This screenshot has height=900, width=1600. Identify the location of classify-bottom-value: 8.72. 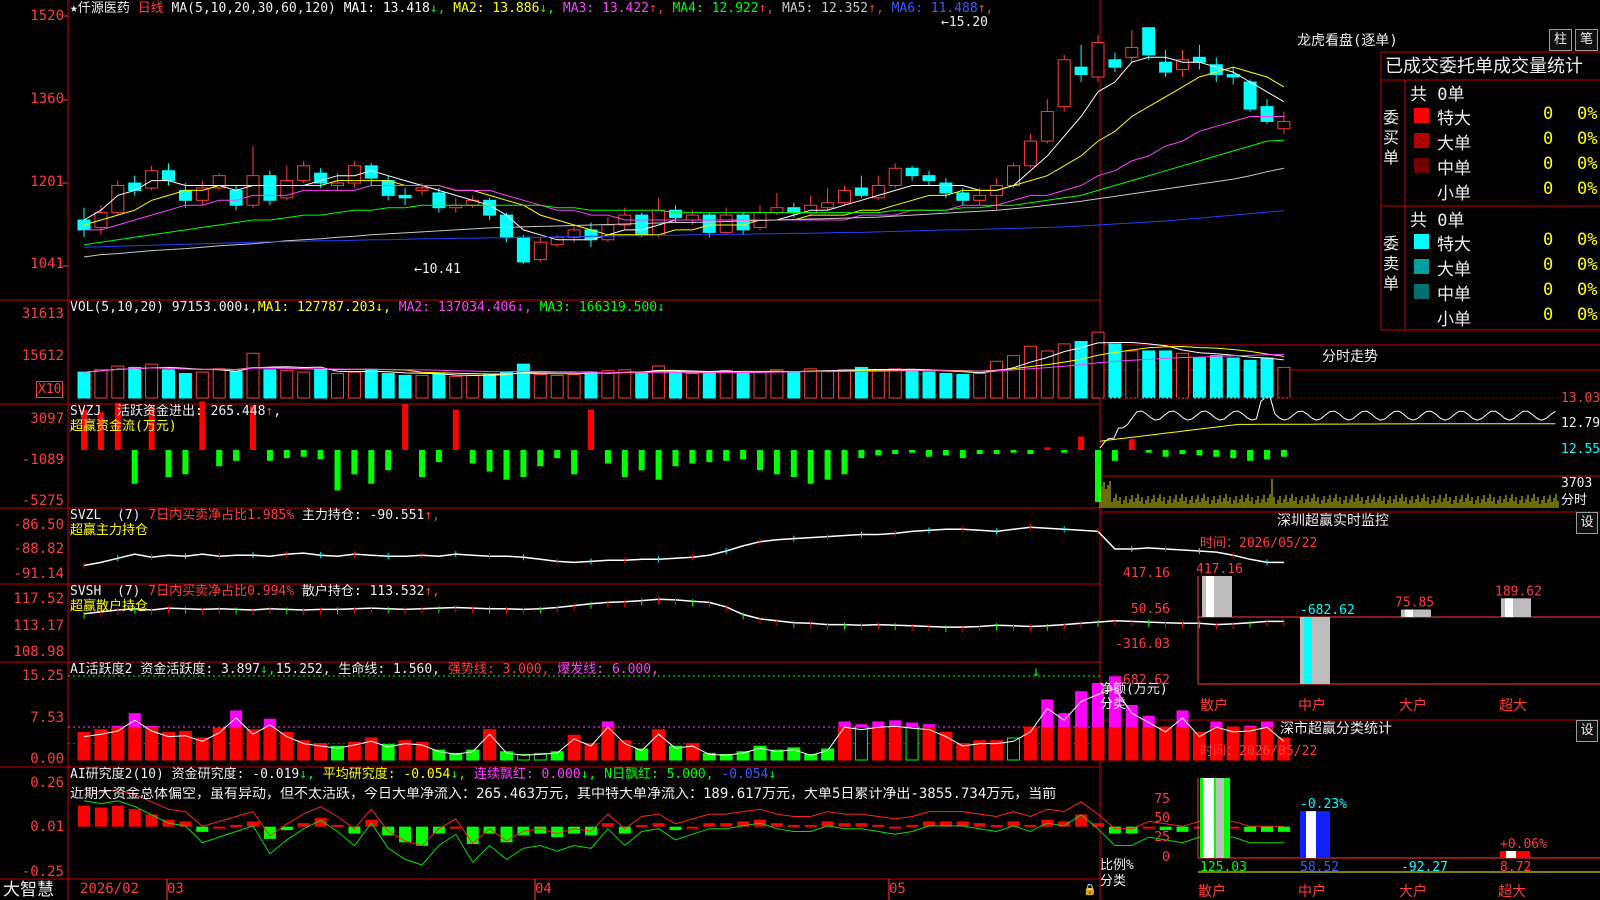
(1515, 867).